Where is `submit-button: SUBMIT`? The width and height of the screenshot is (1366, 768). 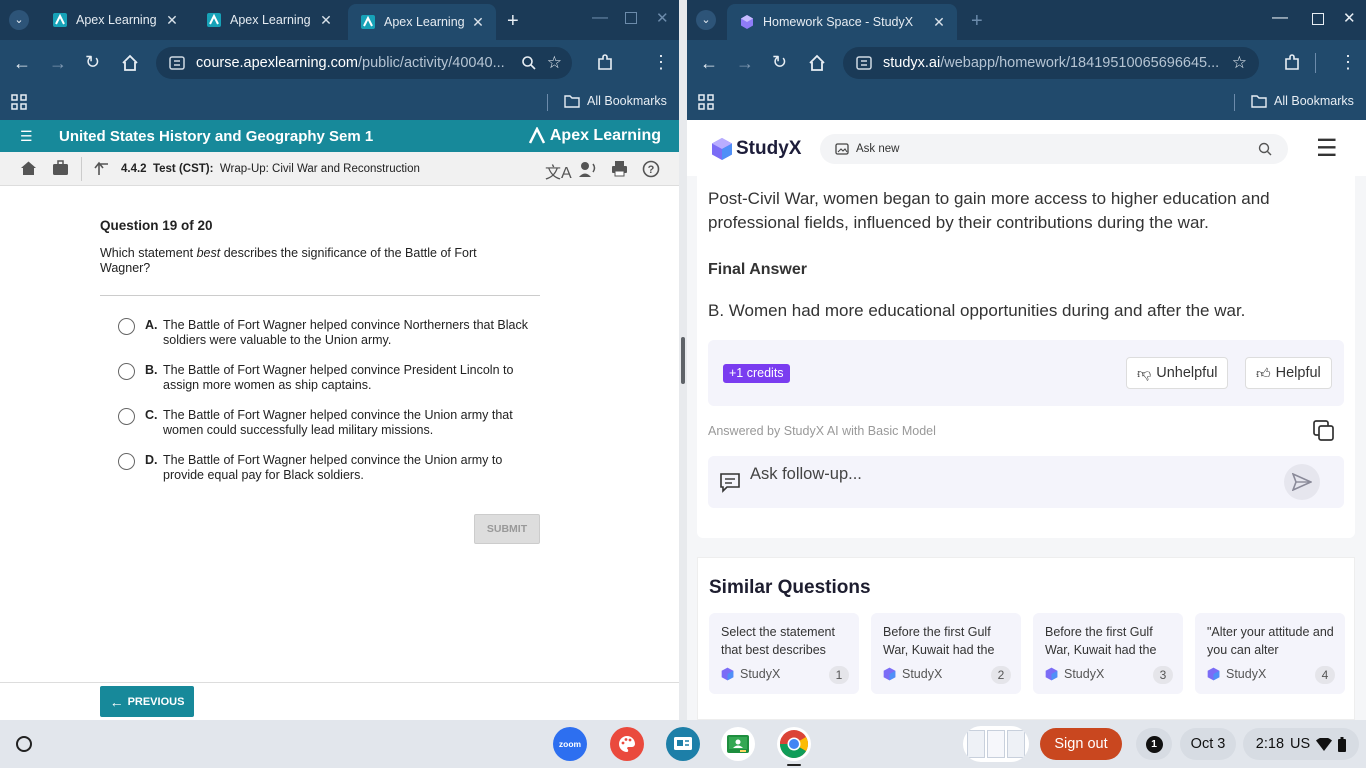 submit-button: SUBMIT is located at coordinates (507, 529).